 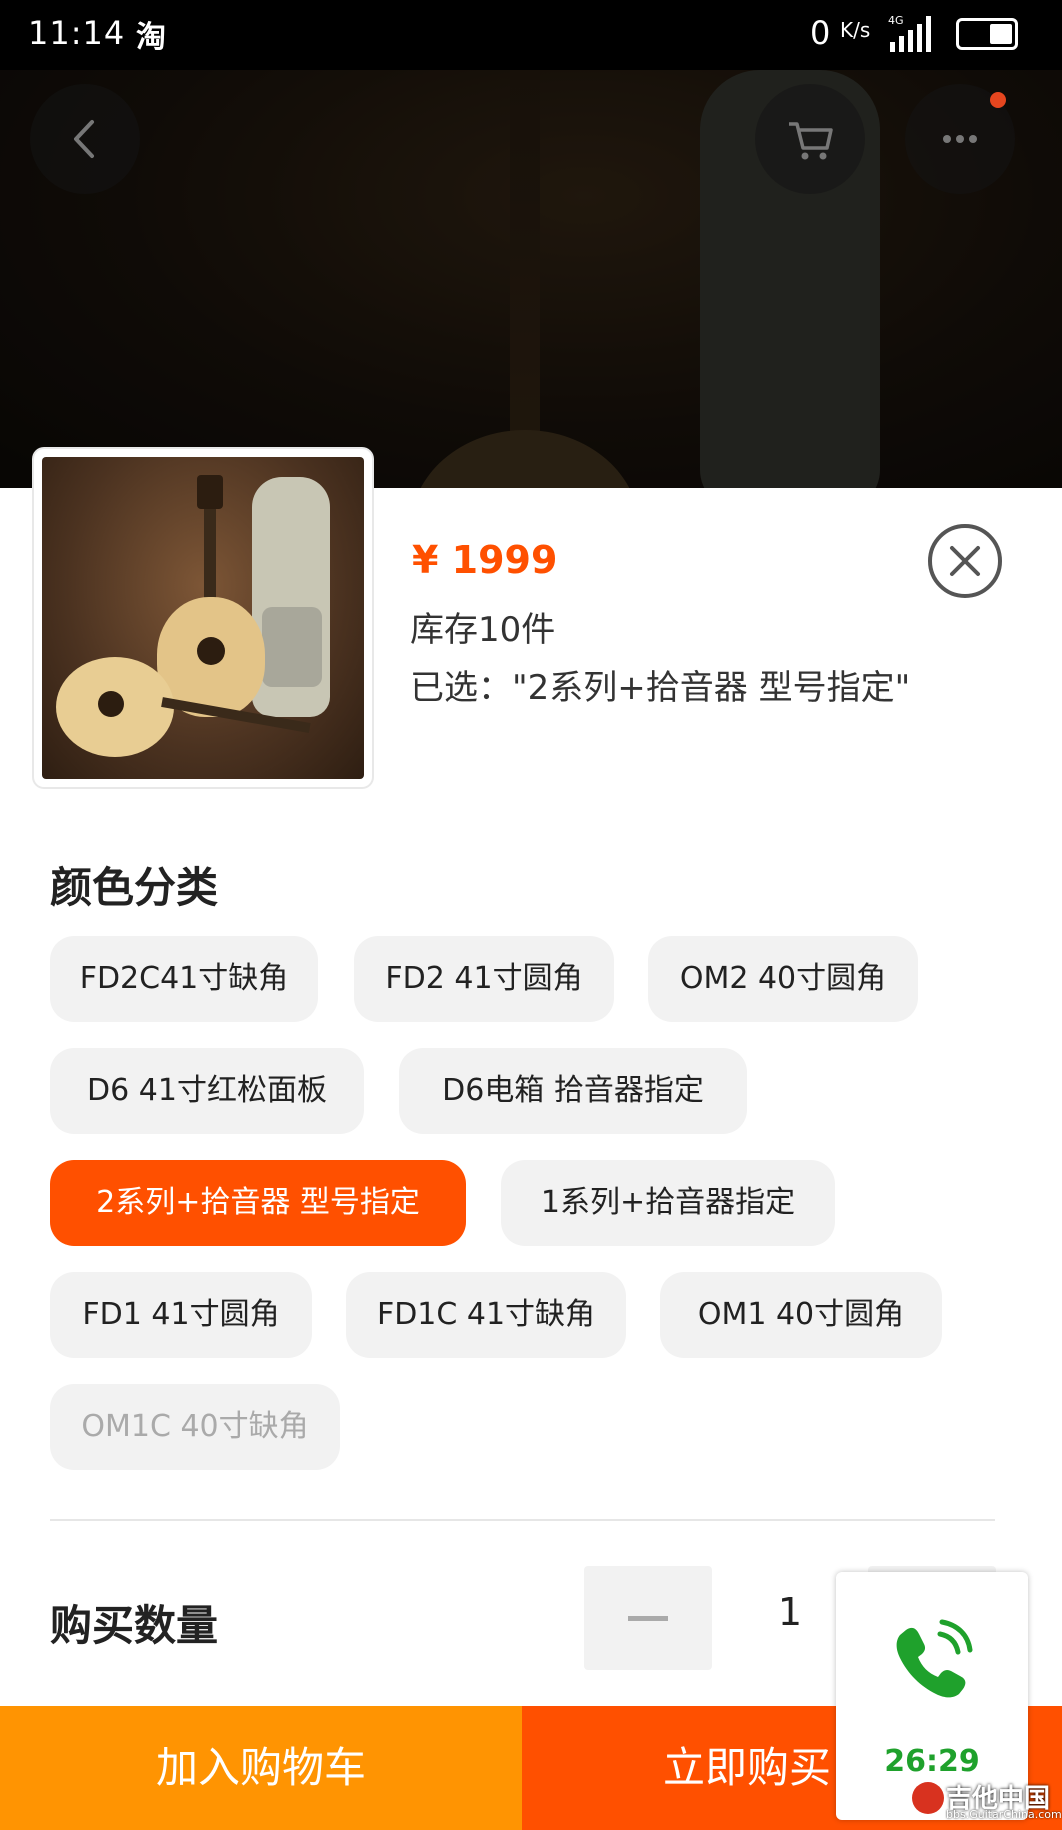 What do you see at coordinates (984, 1800) in the screenshot?
I see `site-watermark: 吉他中国 bbs.GuitarChina.com` at bounding box center [984, 1800].